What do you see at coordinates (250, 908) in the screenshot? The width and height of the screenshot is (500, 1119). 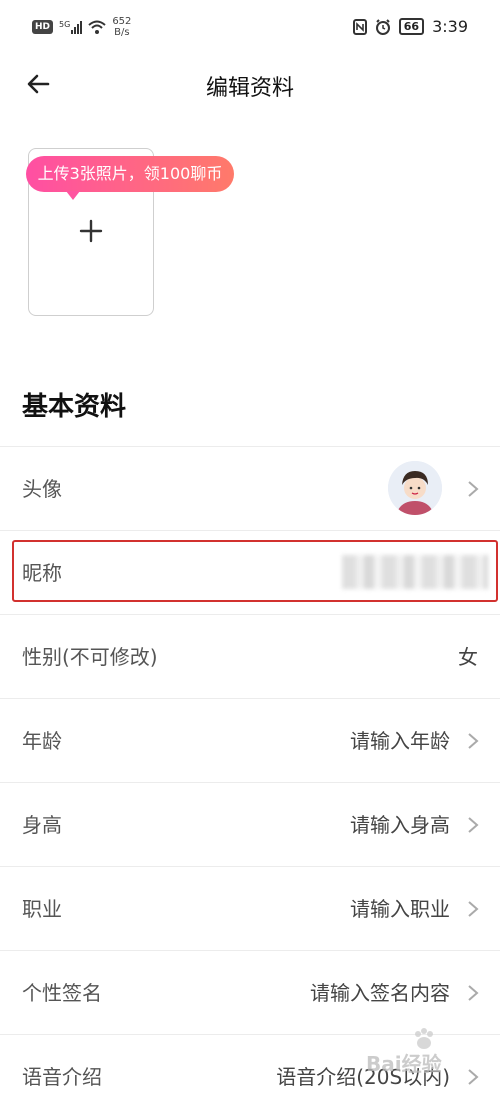 I see `row-occupation: 职业 请输入职业` at bounding box center [250, 908].